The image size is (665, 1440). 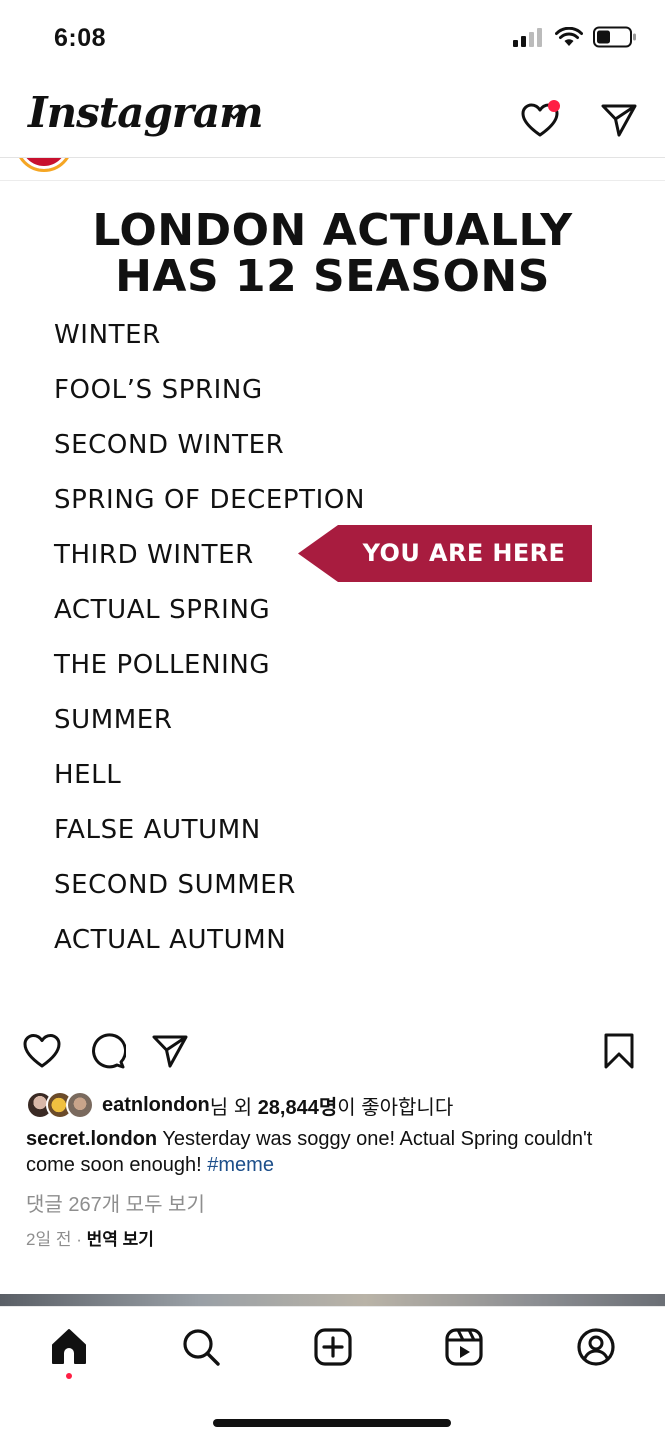 I want to click on status-icons, so click(x=575, y=37).